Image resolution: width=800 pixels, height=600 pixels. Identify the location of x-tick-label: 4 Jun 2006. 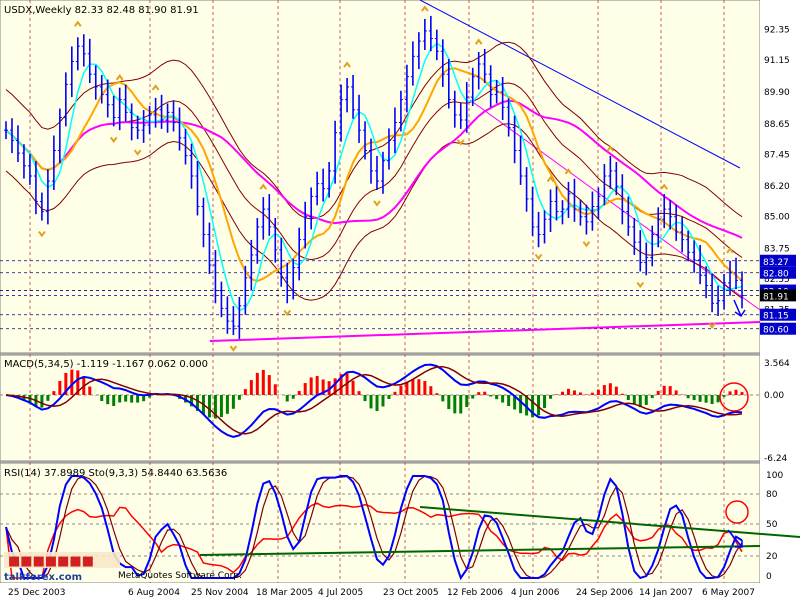
(535, 593).